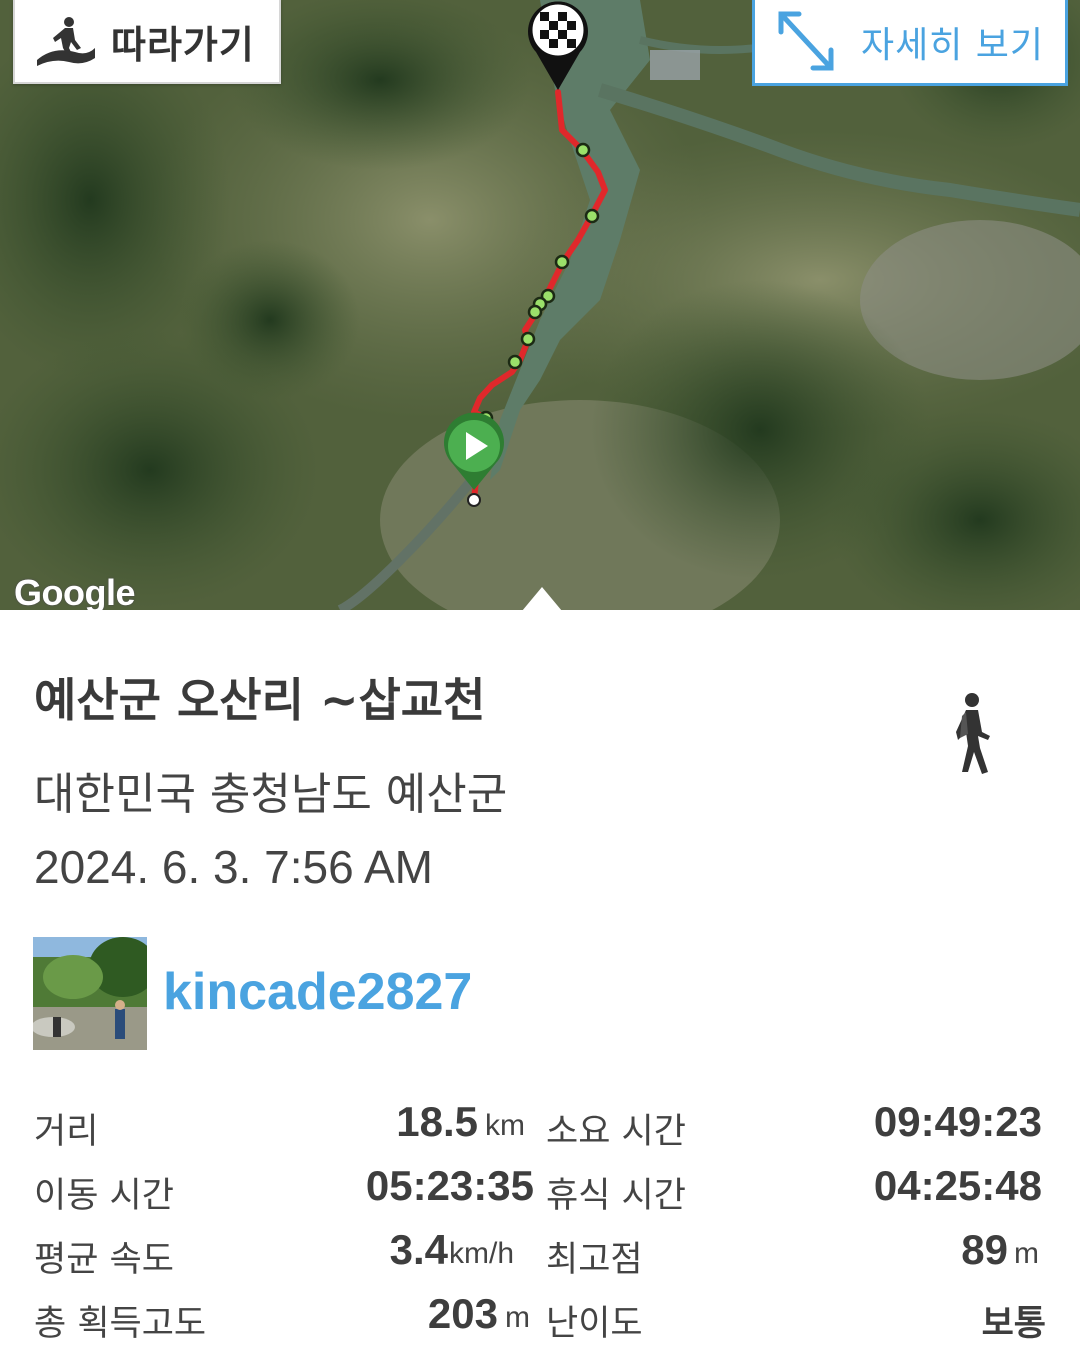 The width and height of the screenshot is (1080, 1349). I want to click on track-title: 예산군 오산리 ~삽교천, so click(260, 700).